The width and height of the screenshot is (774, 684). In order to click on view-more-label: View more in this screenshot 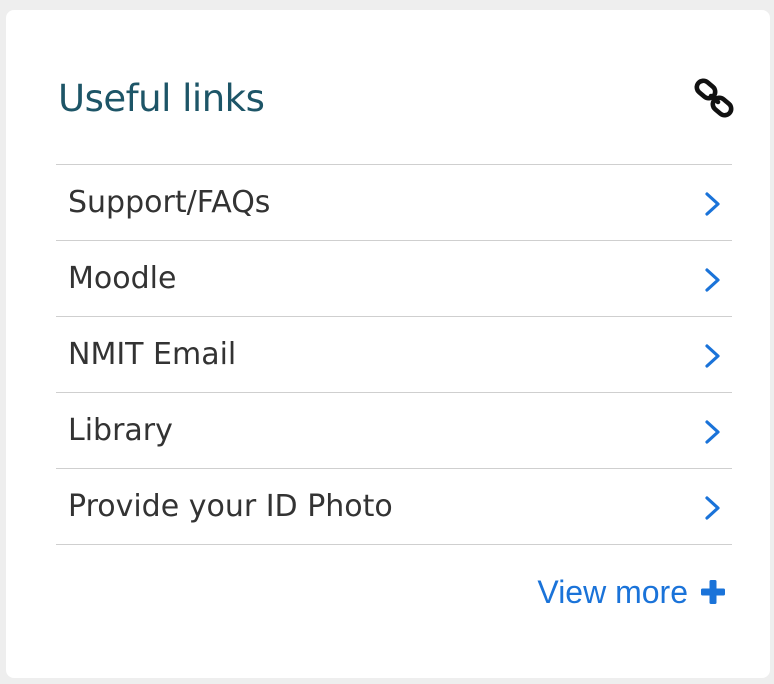, I will do `click(612, 591)`.